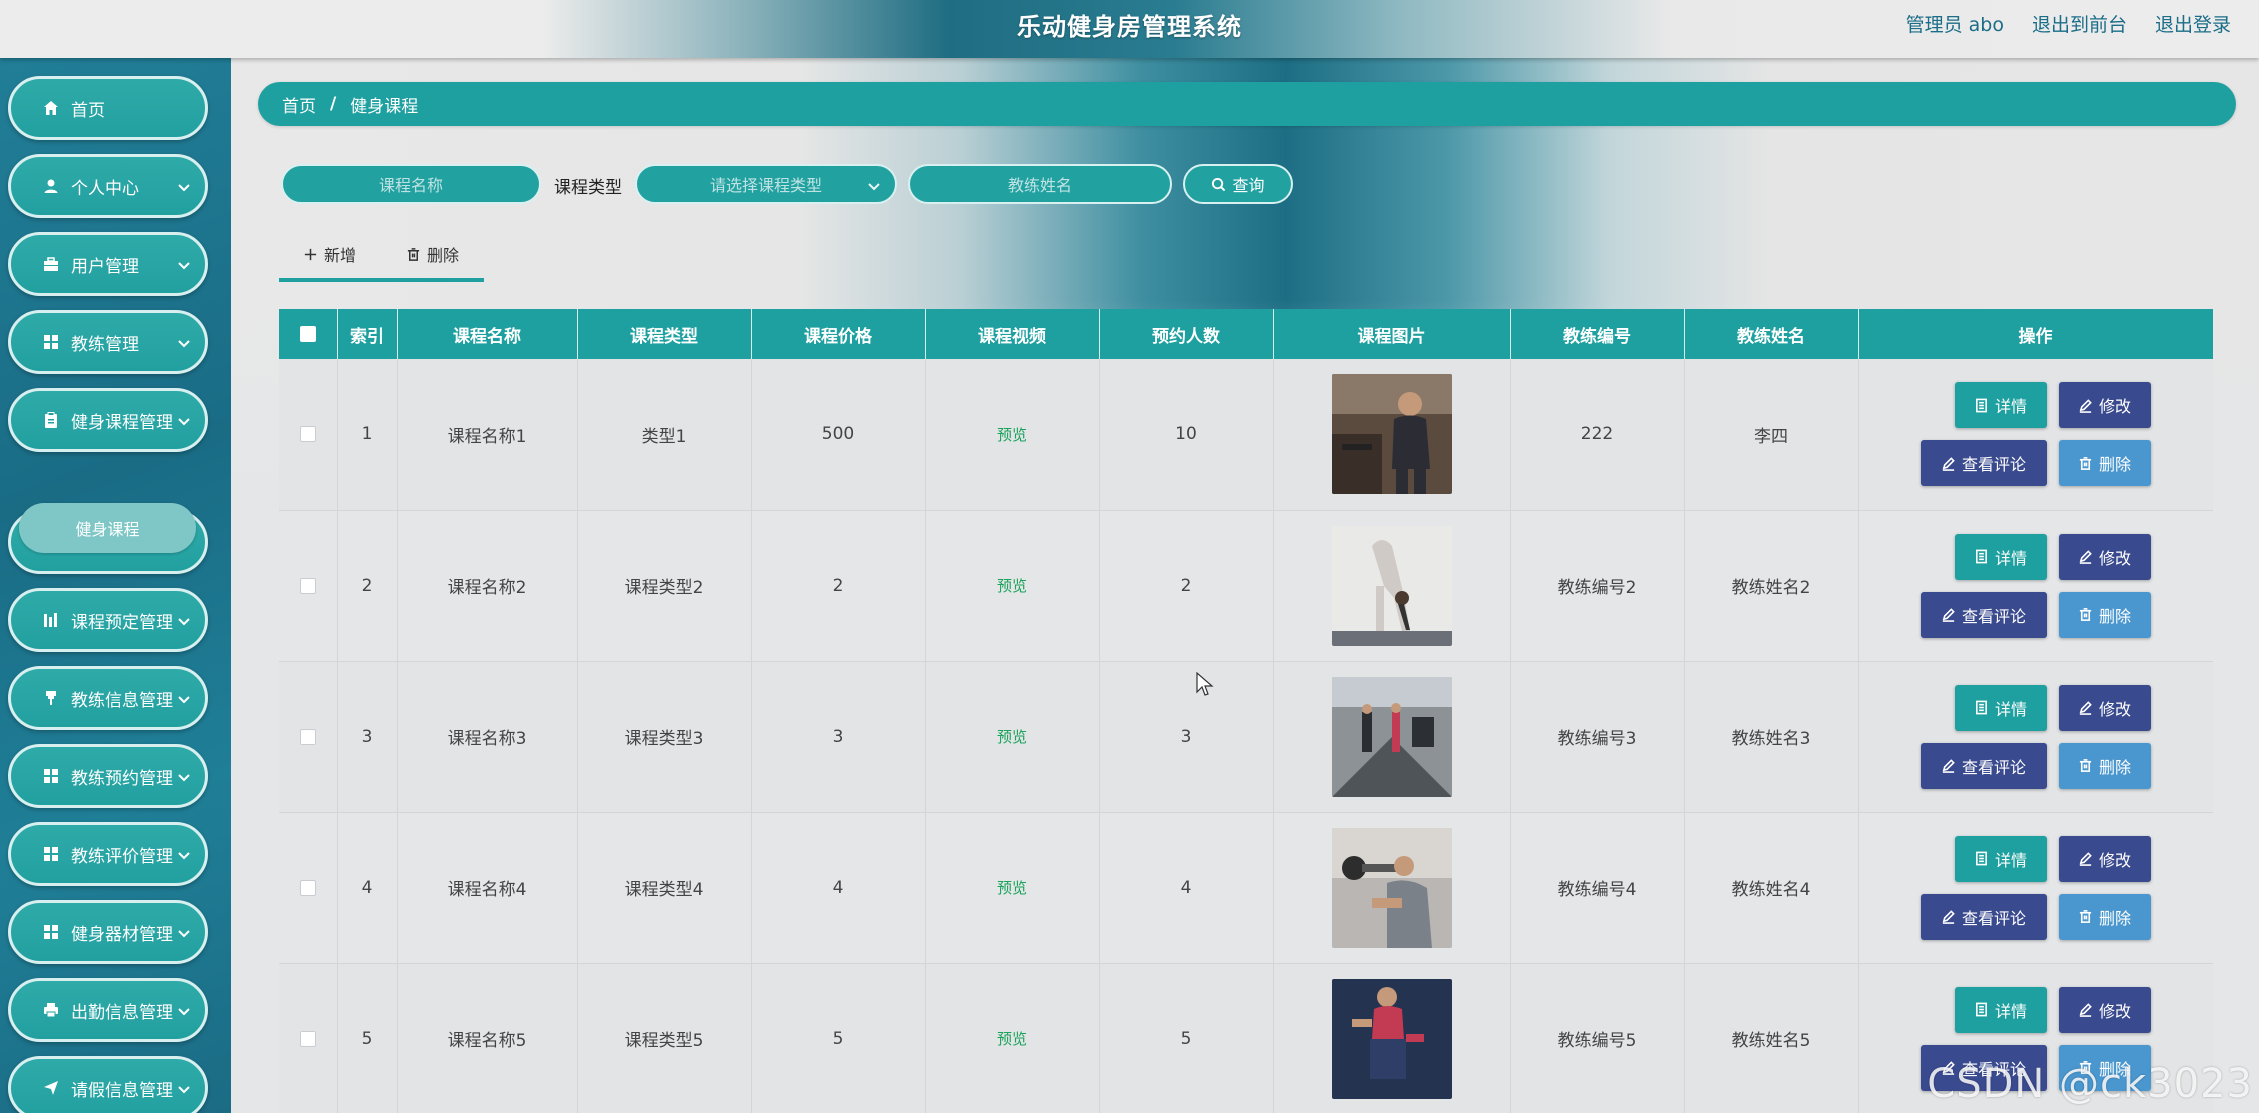 The width and height of the screenshot is (2259, 1113). I want to click on cell-course-type: 类型1, so click(664, 435).